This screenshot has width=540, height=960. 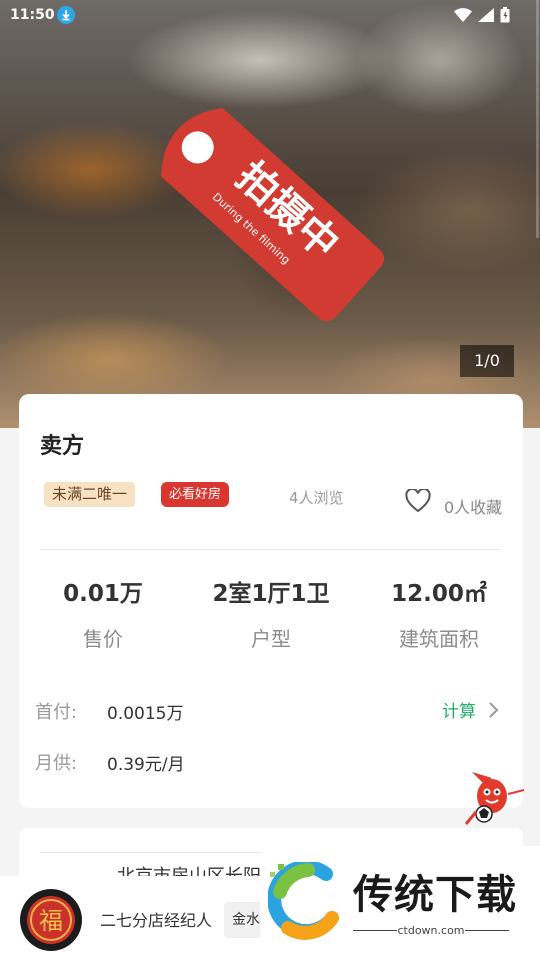 I want to click on layout-label: 户型, so click(x=271, y=639).